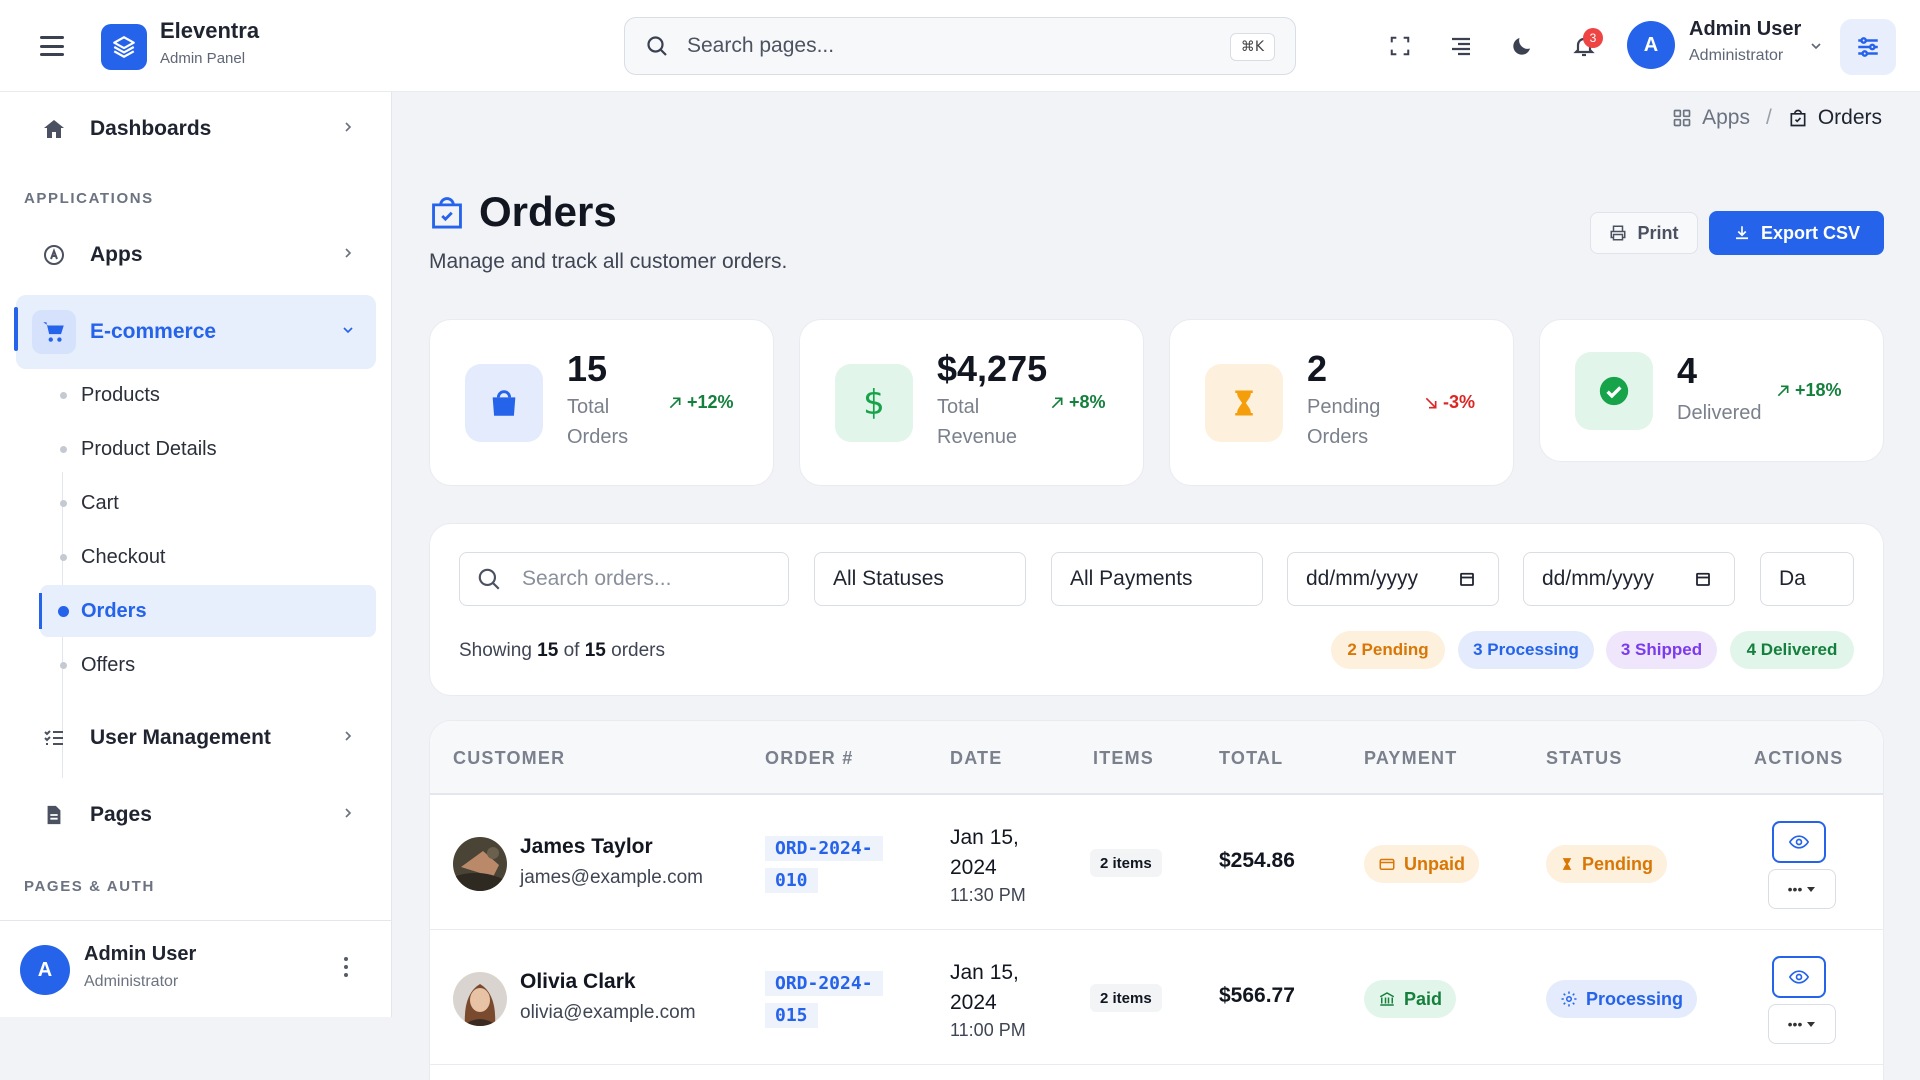 Image resolution: width=1920 pixels, height=1080 pixels. Describe the element at coordinates (1629, 579) in the screenshot. I see `date-to-input: dd/mm/yyyy` at that location.